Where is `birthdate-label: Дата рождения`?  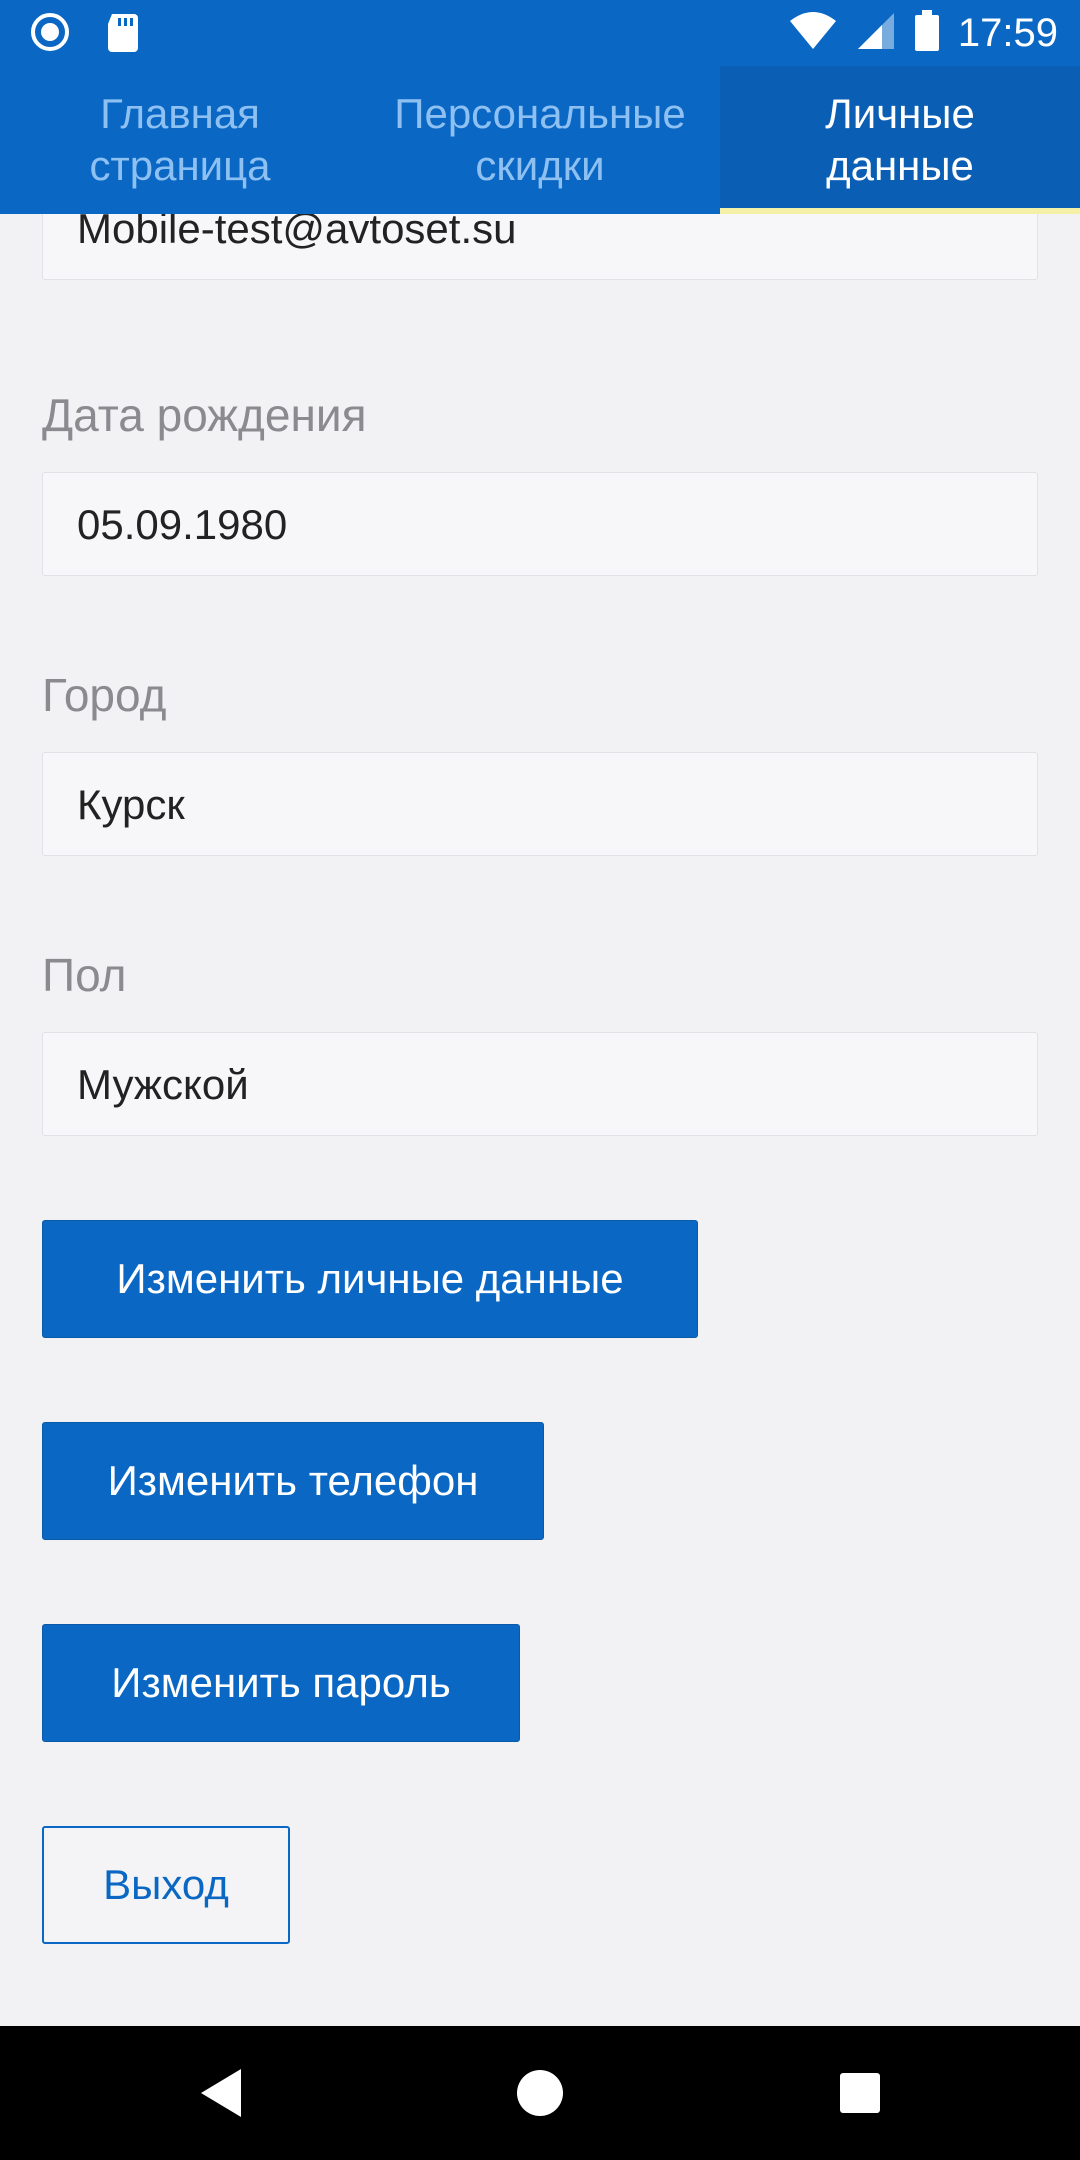
birthdate-label: Дата рождения is located at coordinates (204, 415).